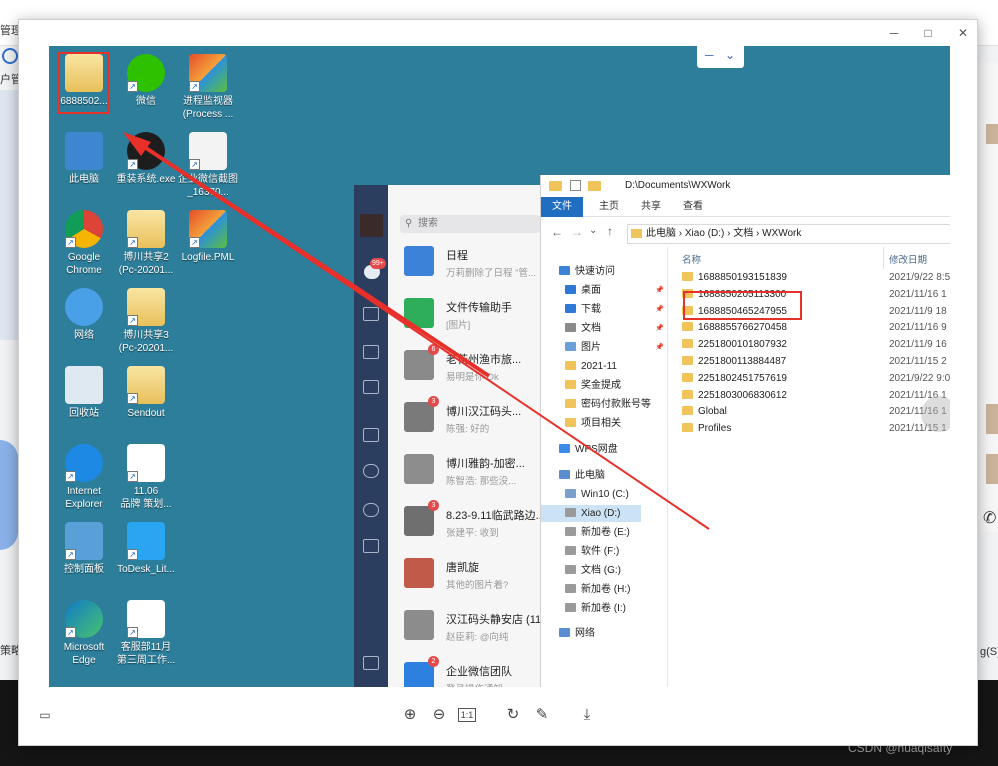 The image size is (998, 766). I want to click on download-icon: ⤓, so click(587, 715).